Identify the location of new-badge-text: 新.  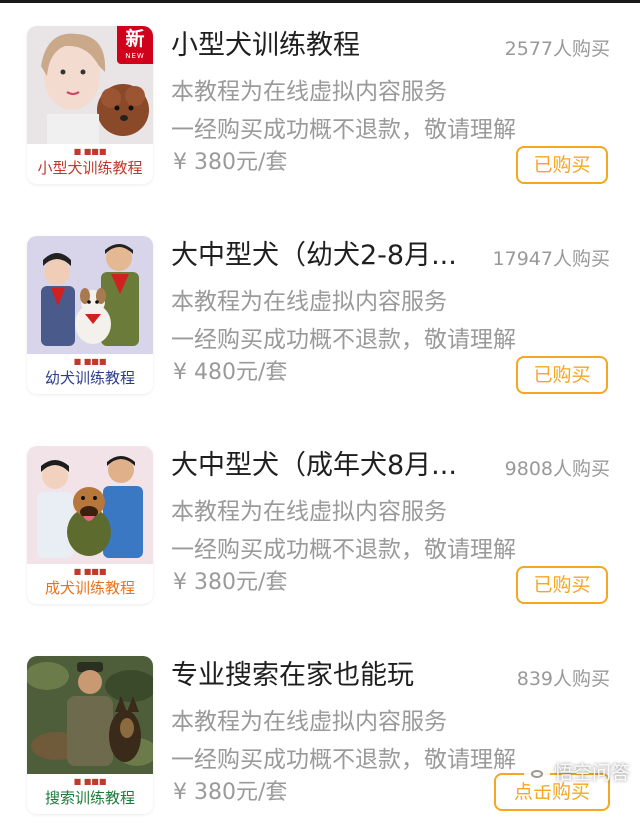
(135, 39).